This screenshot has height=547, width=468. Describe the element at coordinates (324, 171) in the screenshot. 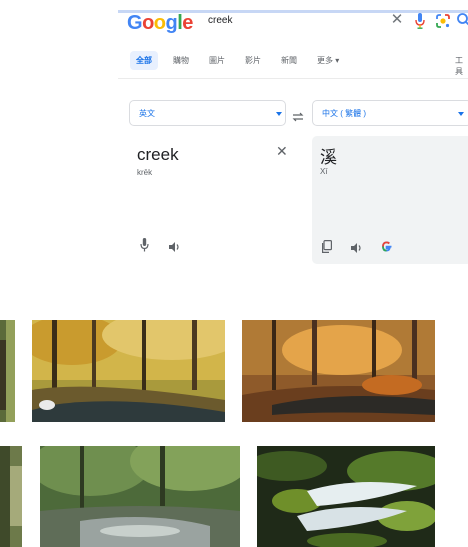

I see `translated-pronunciation: Xī` at that location.